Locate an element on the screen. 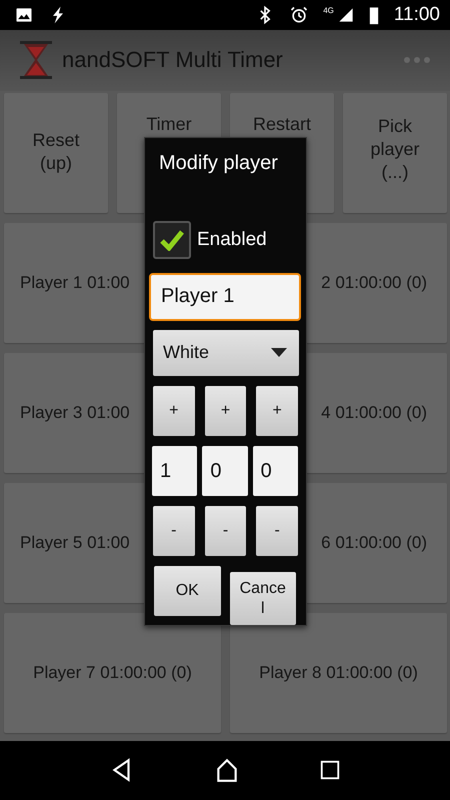 The width and height of the screenshot is (450, 800). dialog-title: Modify player is located at coordinates (218, 163).